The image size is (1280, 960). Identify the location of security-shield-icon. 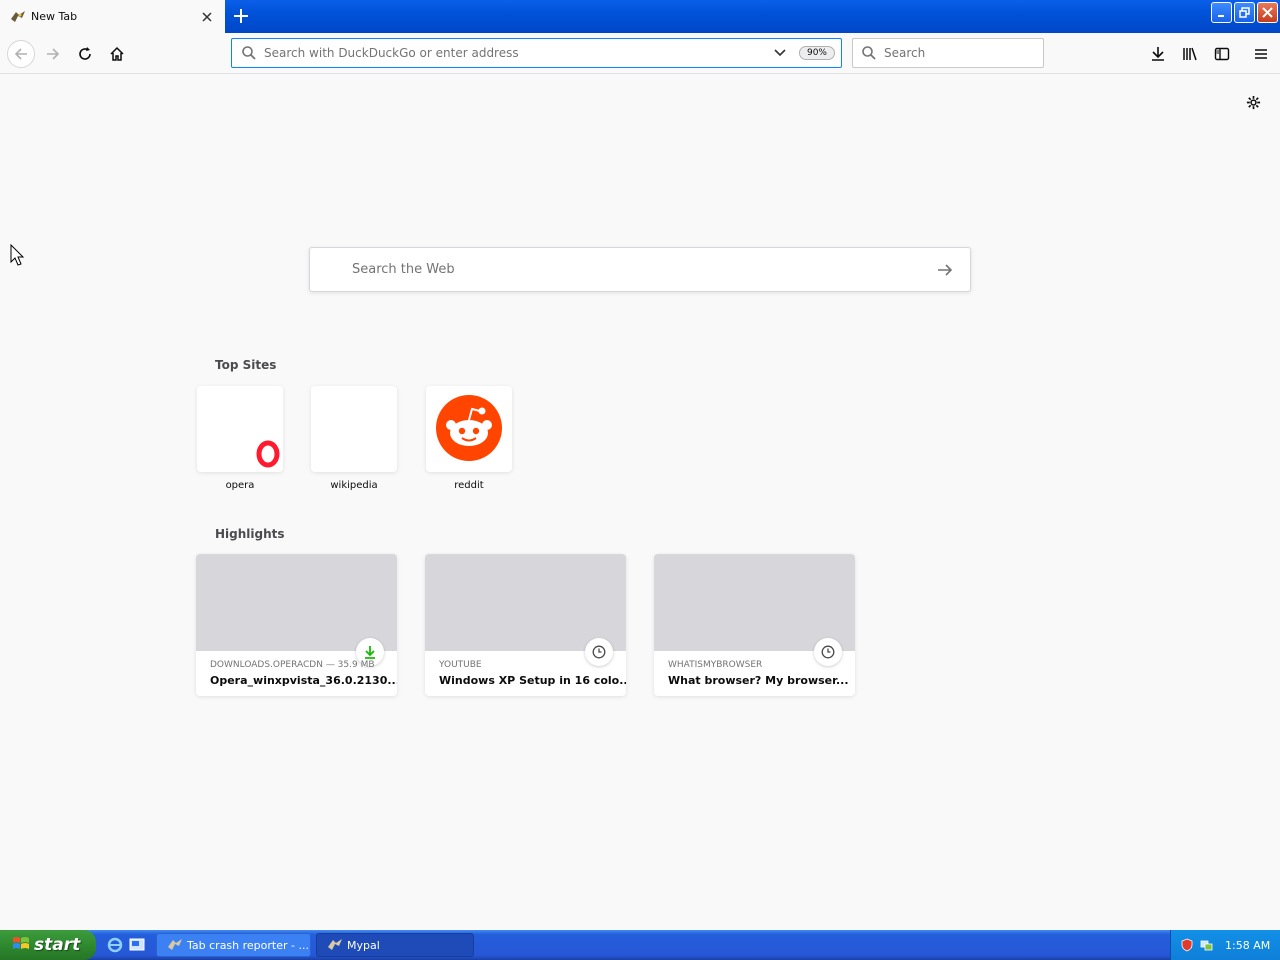
(1187, 945).